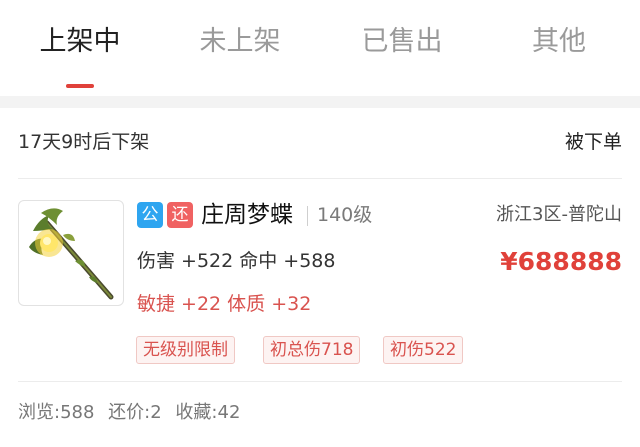 The image size is (640, 447). I want to click on favorite-count: 收藏:42, so click(208, 412).